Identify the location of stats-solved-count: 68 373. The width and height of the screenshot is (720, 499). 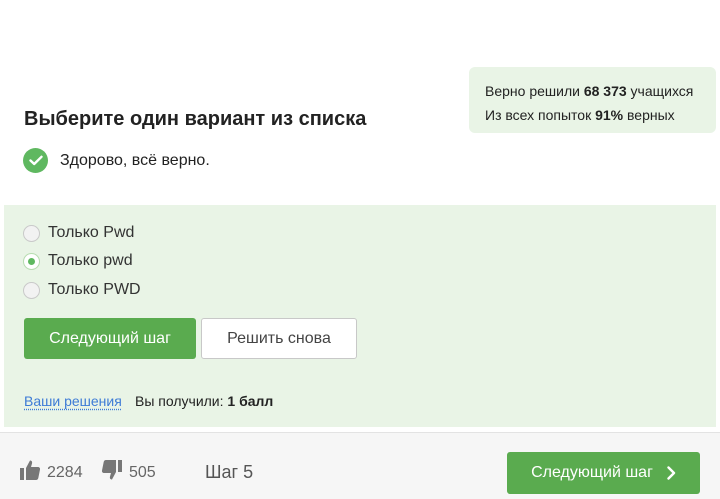
(605, 91).